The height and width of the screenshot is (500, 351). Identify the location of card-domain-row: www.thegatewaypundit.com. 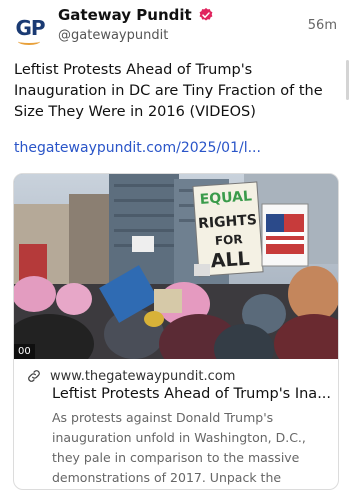
(130, 376).